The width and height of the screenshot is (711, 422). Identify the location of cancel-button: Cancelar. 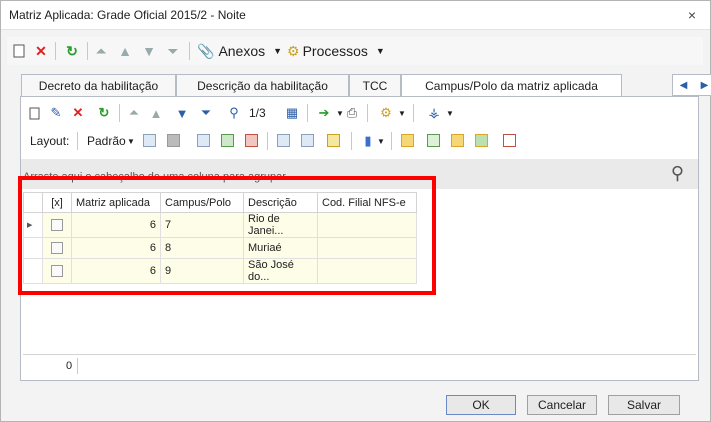
(562, 405).